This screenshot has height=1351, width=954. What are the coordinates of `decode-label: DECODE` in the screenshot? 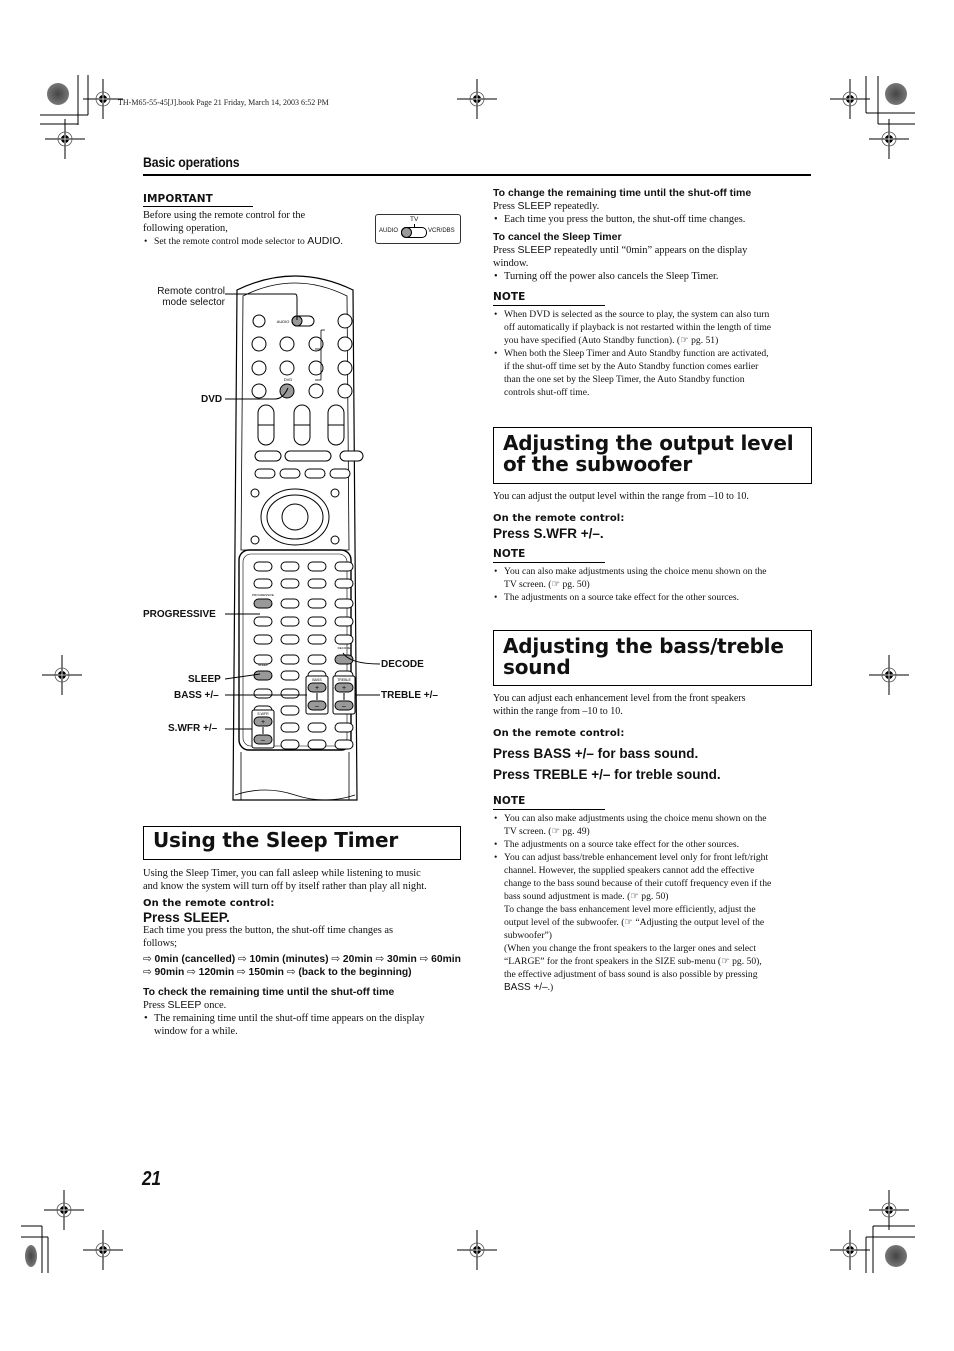 It's located at (344, 648).